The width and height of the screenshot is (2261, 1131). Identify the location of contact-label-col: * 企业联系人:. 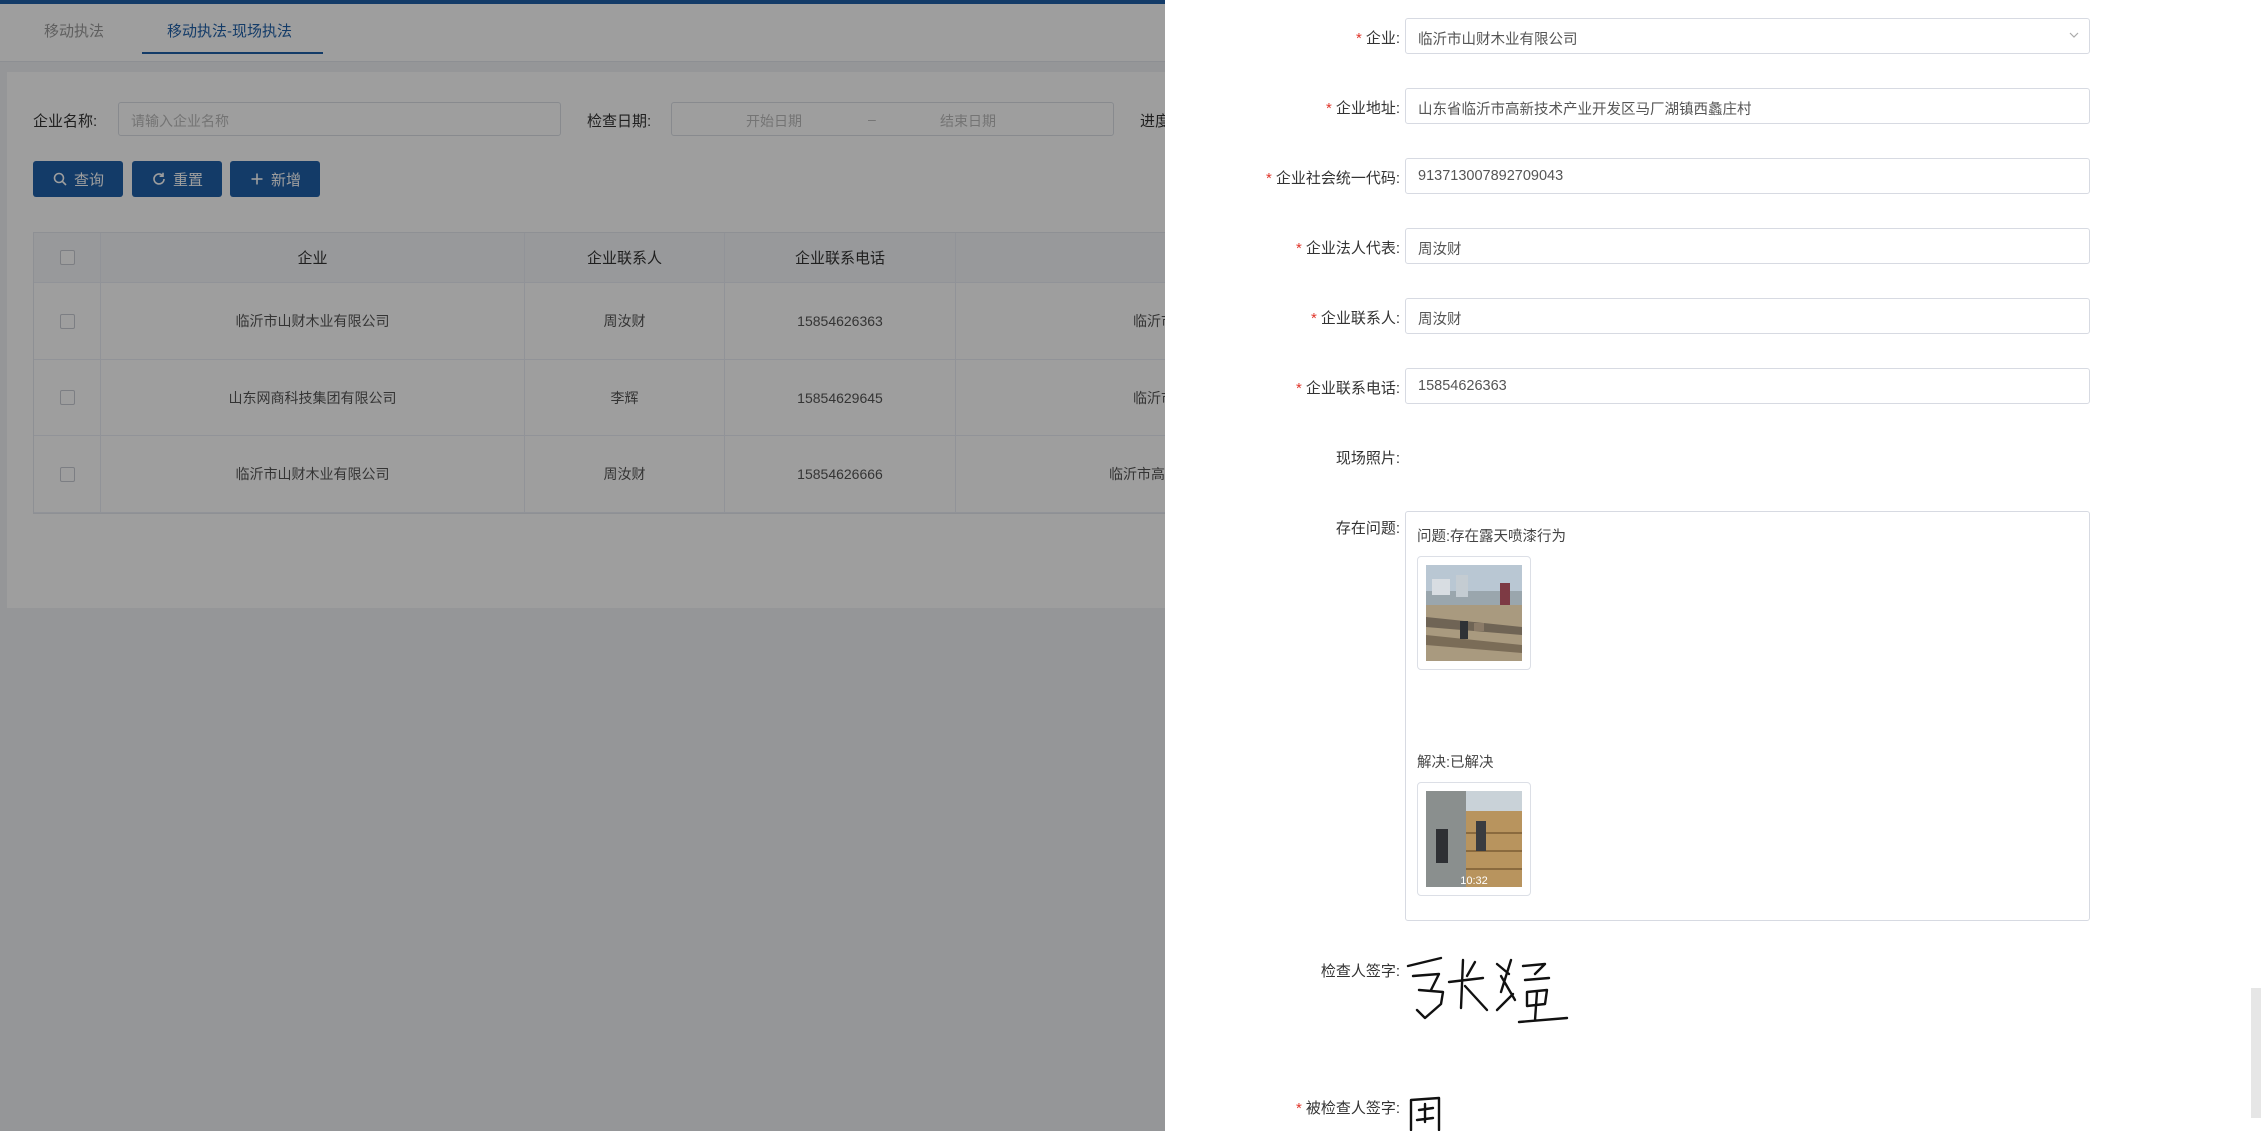
(1282, 317).